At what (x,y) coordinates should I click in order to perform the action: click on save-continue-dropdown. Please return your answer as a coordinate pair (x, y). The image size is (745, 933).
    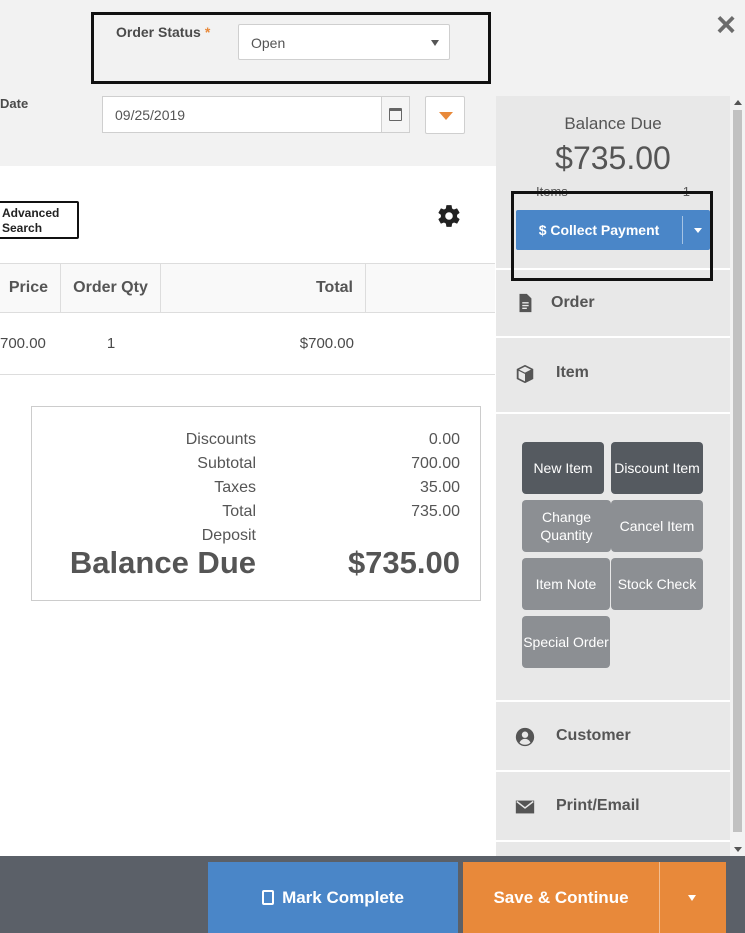
    Looking at the image, I should click on (692, 898).